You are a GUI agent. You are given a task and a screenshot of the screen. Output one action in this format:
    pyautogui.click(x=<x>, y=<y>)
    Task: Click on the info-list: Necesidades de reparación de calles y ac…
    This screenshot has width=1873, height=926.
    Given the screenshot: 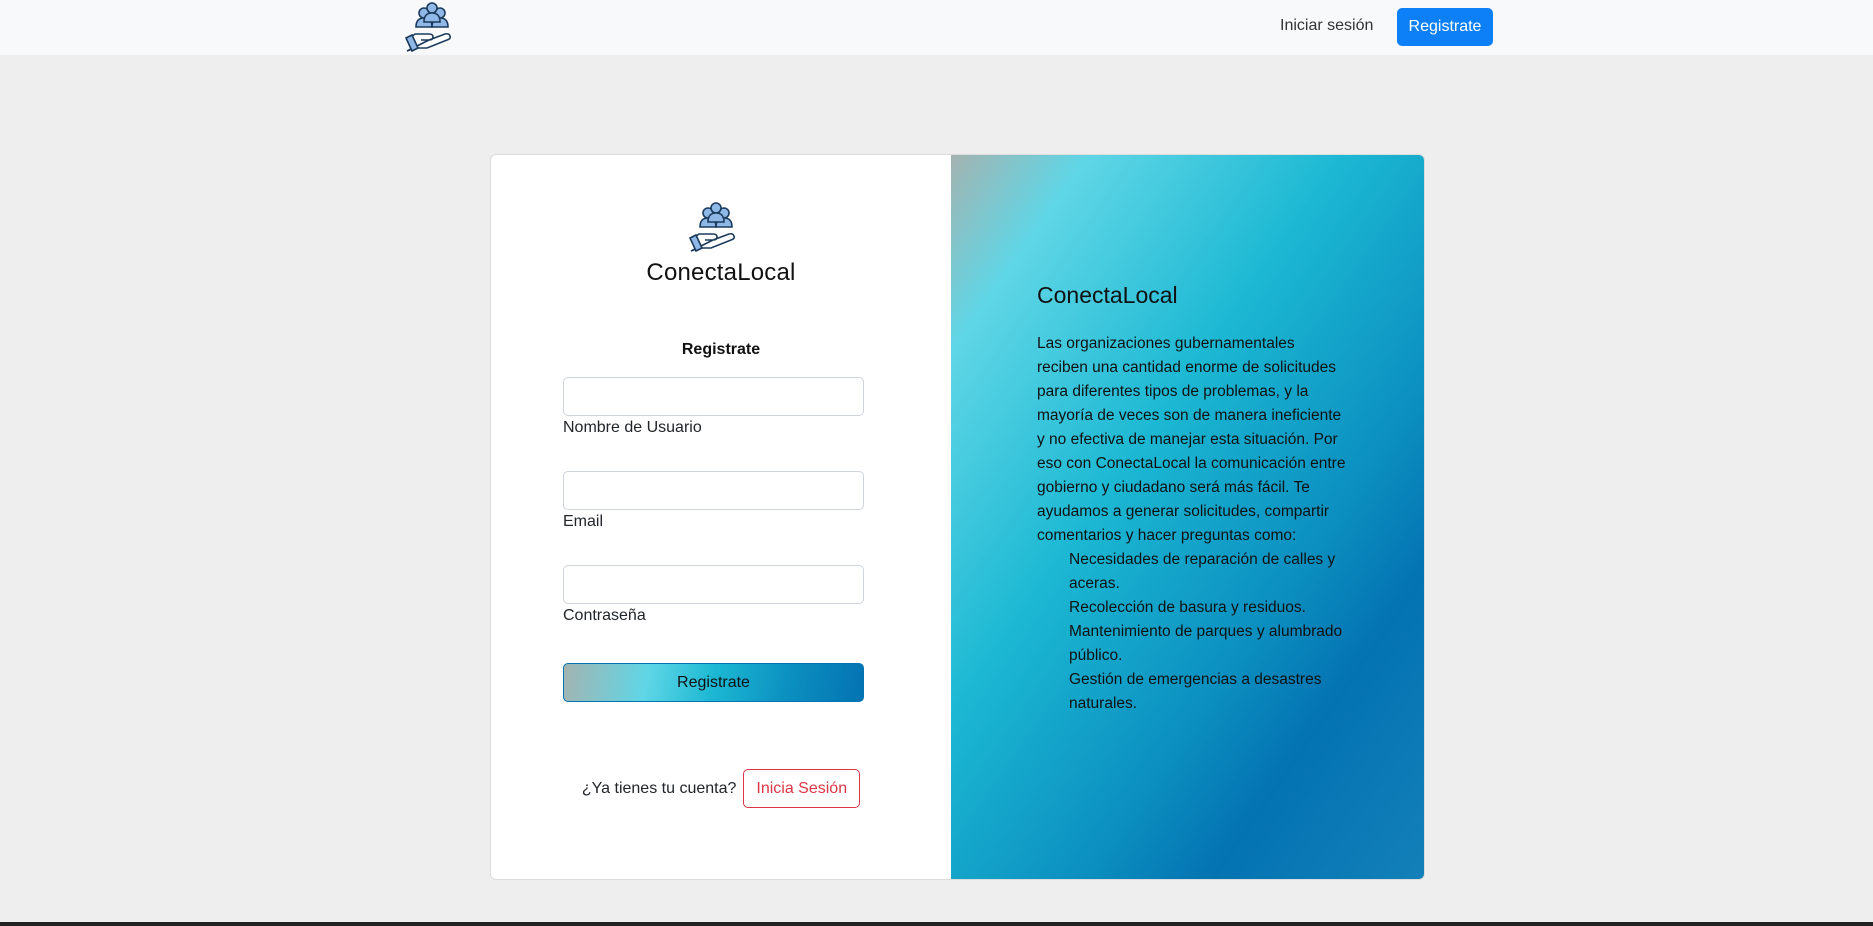 What is the action you would take?
    pyautogui.click(x=1209, y=632)
    